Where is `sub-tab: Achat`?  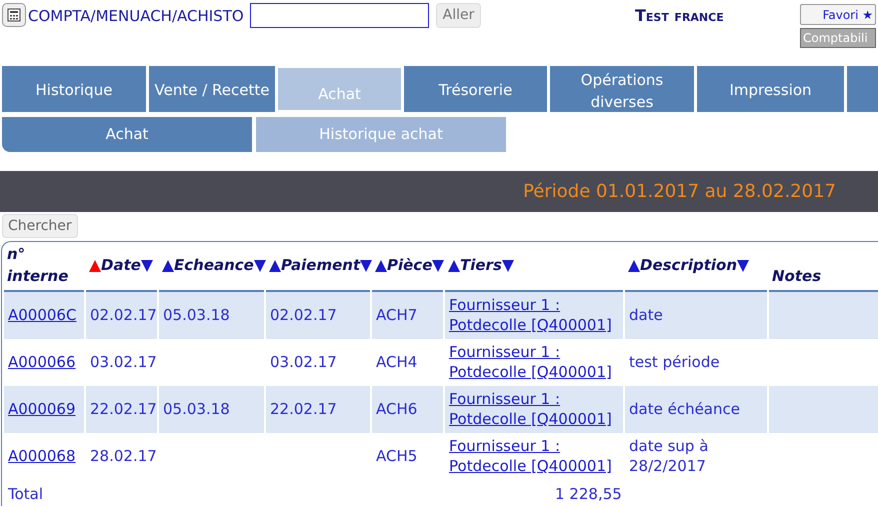
sub-tab: Achat is located at coordinates (127, 134).